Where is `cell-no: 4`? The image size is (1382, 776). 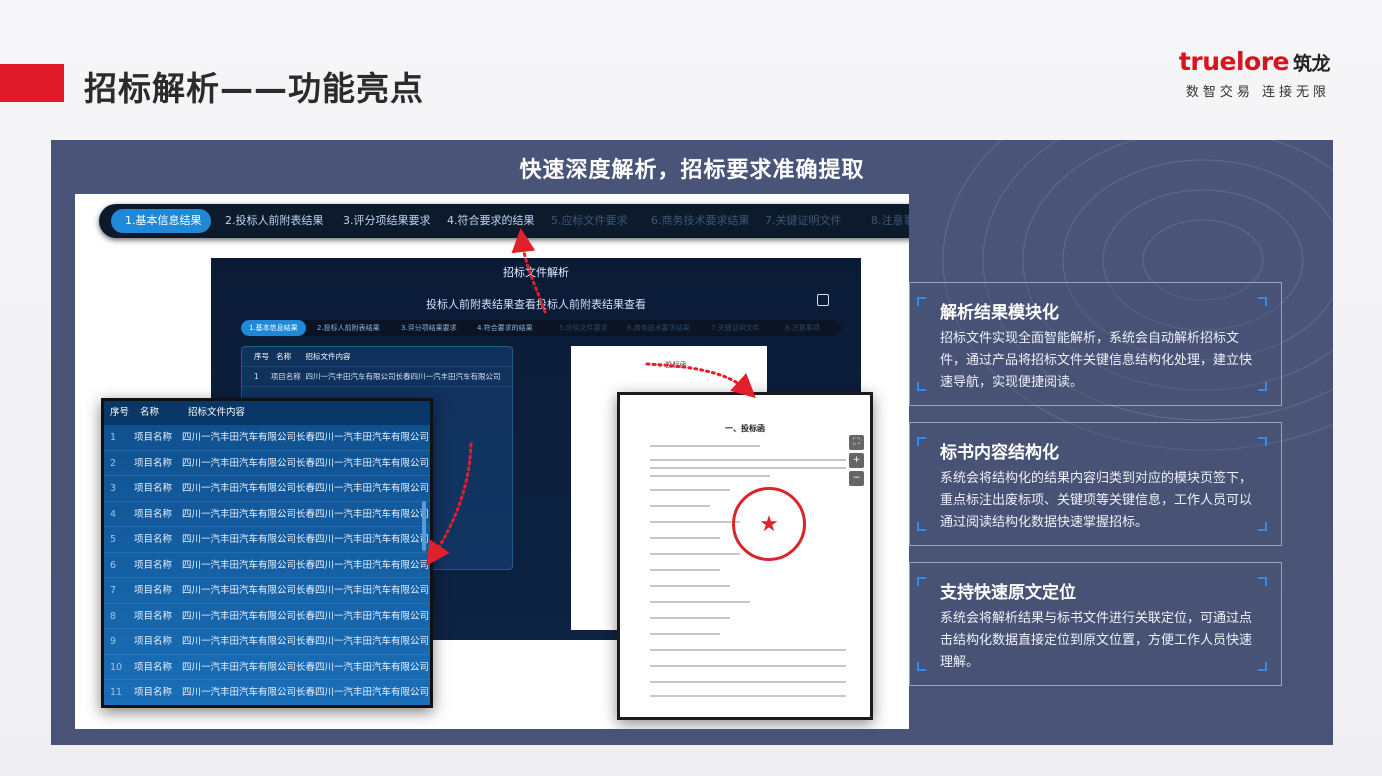
cell-no: 4 is located at coordinates (113, 514).